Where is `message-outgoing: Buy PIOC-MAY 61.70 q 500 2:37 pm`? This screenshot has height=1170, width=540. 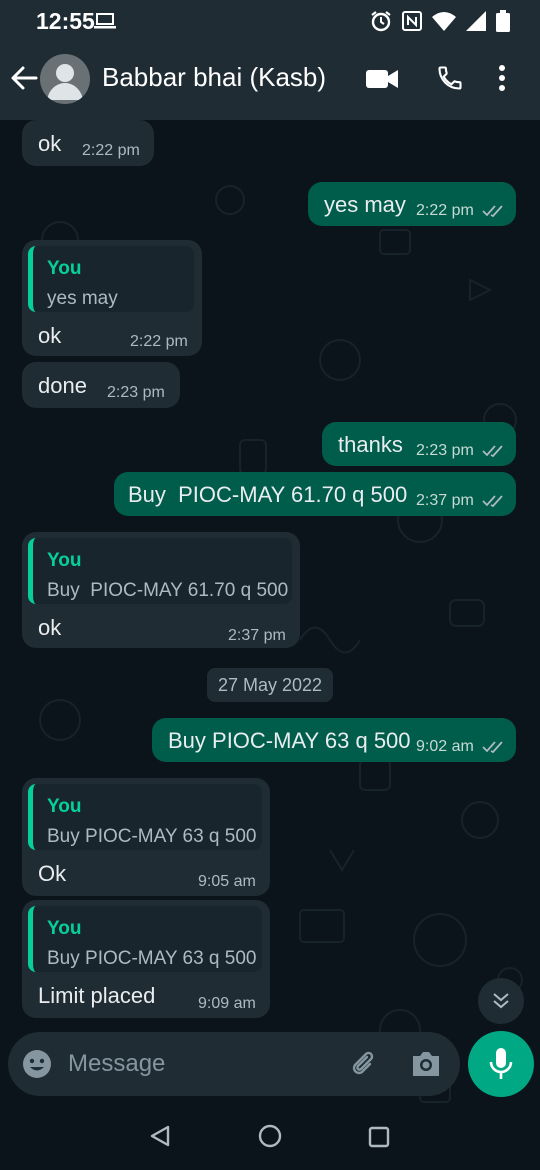
message-outgoing: Buy PIOC-MAY 61.70 q 500 2:37 pm is located at coordinates (315, 494).